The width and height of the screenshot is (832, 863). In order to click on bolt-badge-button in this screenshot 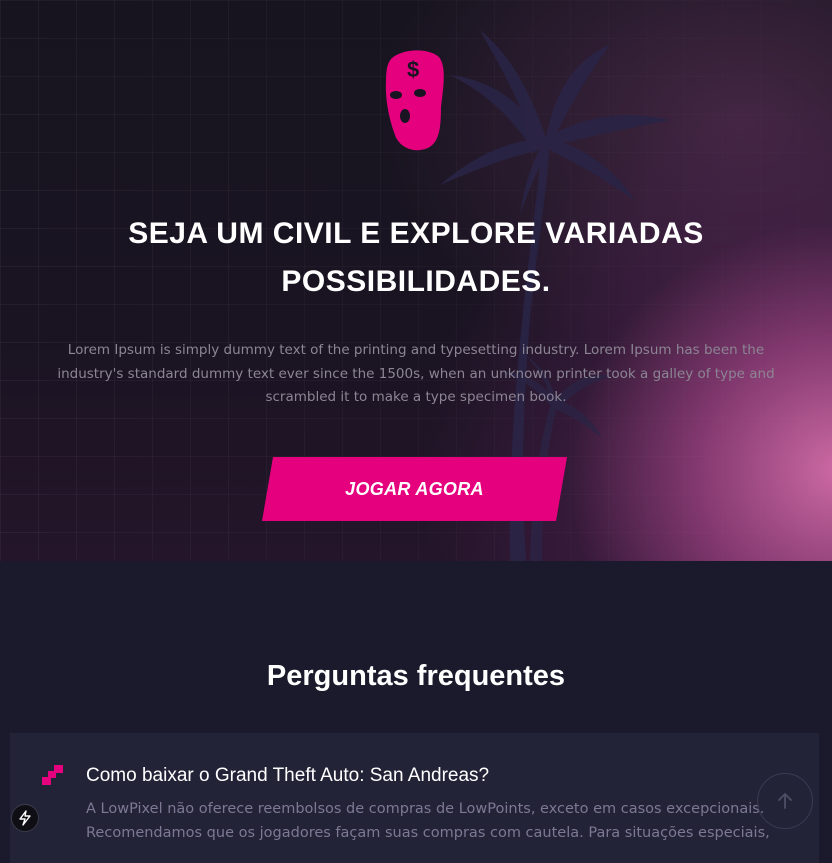, I will do `click(25, 818)`.